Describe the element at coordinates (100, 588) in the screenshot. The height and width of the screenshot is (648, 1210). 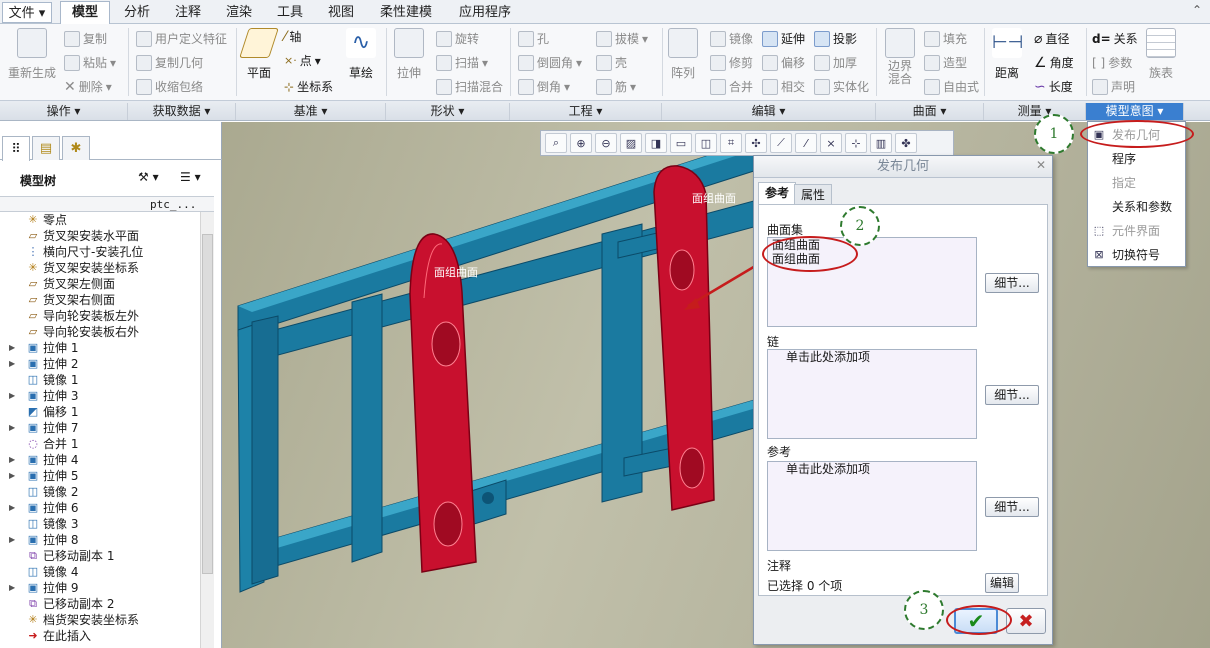
I see `tree-item: ▶ ▣ 拉伸 9` at that location.